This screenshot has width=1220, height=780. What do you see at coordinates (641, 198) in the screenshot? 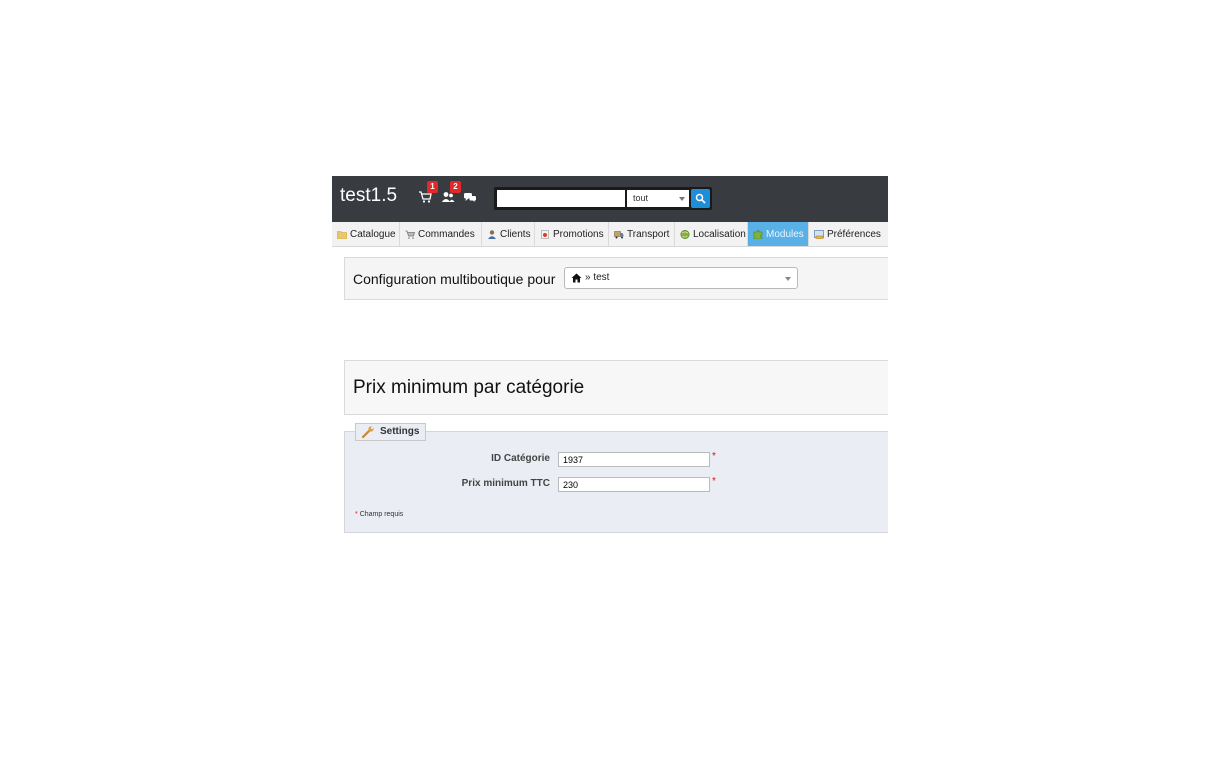
I see `search-scope-value: tout` at bounding box center [641, 198].